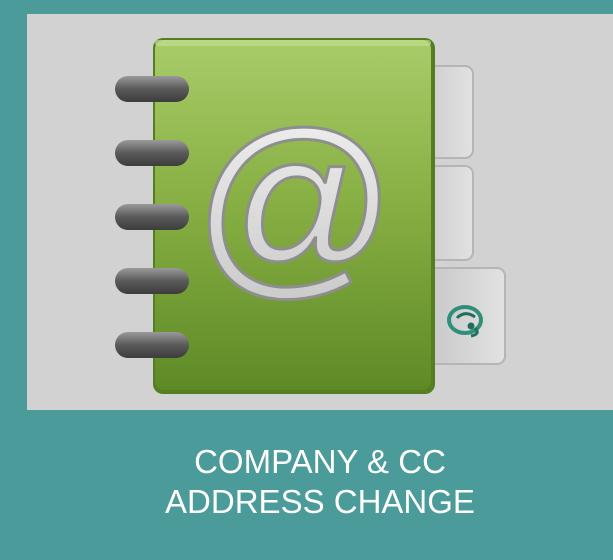 This screenshot has height=560, width=613. What do you see at coordinates (320, 461) in the screenshot?
I see `caption-line-1: COMPANY & CC` at bounding box center [320, 461].